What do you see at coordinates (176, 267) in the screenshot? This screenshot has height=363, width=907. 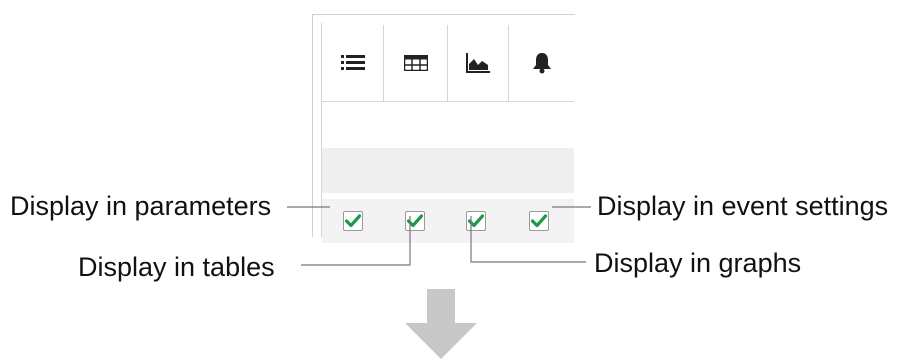 I see `callout-tables: Display in tables` at bounding box center [176, 267].